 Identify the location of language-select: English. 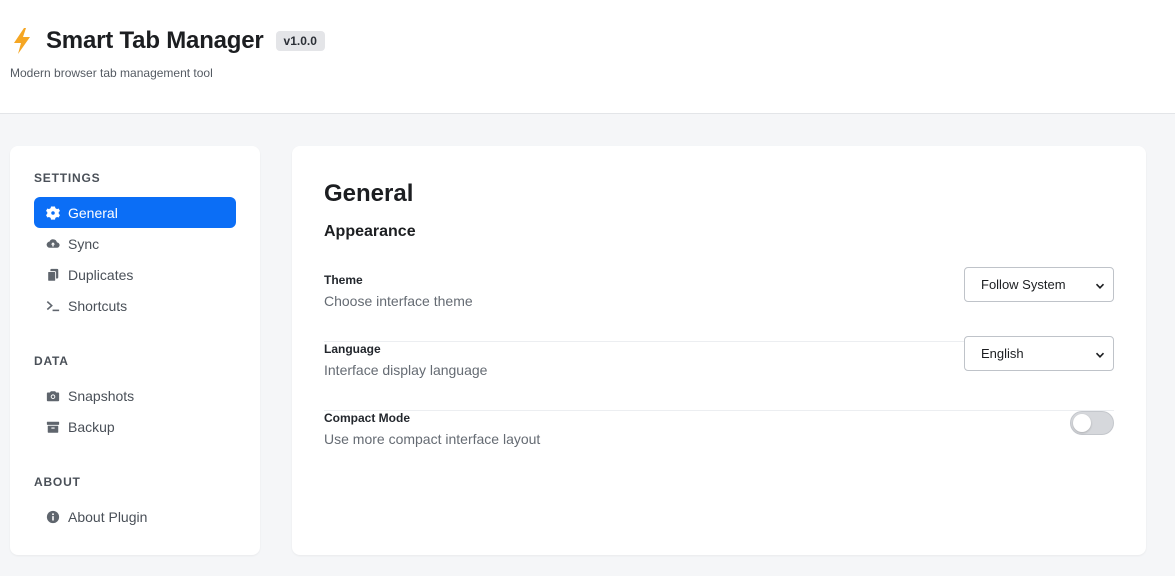
(1039, 353).